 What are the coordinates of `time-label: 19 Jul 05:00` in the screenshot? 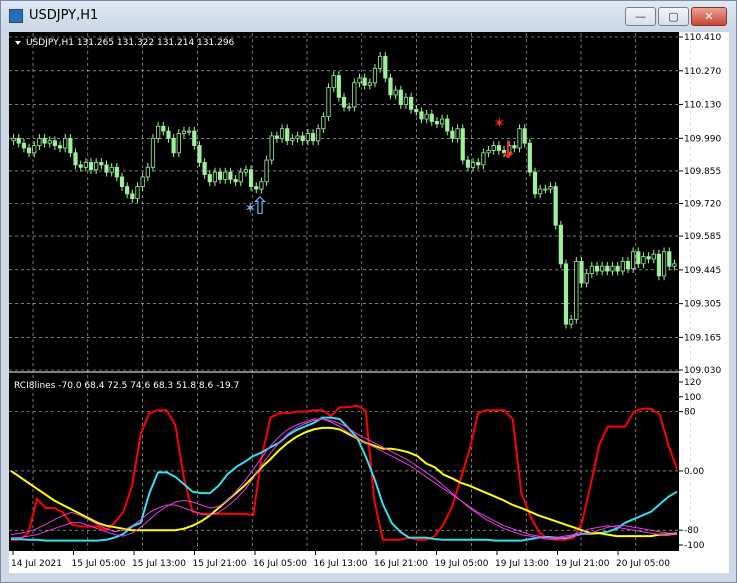 It's located at (462, 564).